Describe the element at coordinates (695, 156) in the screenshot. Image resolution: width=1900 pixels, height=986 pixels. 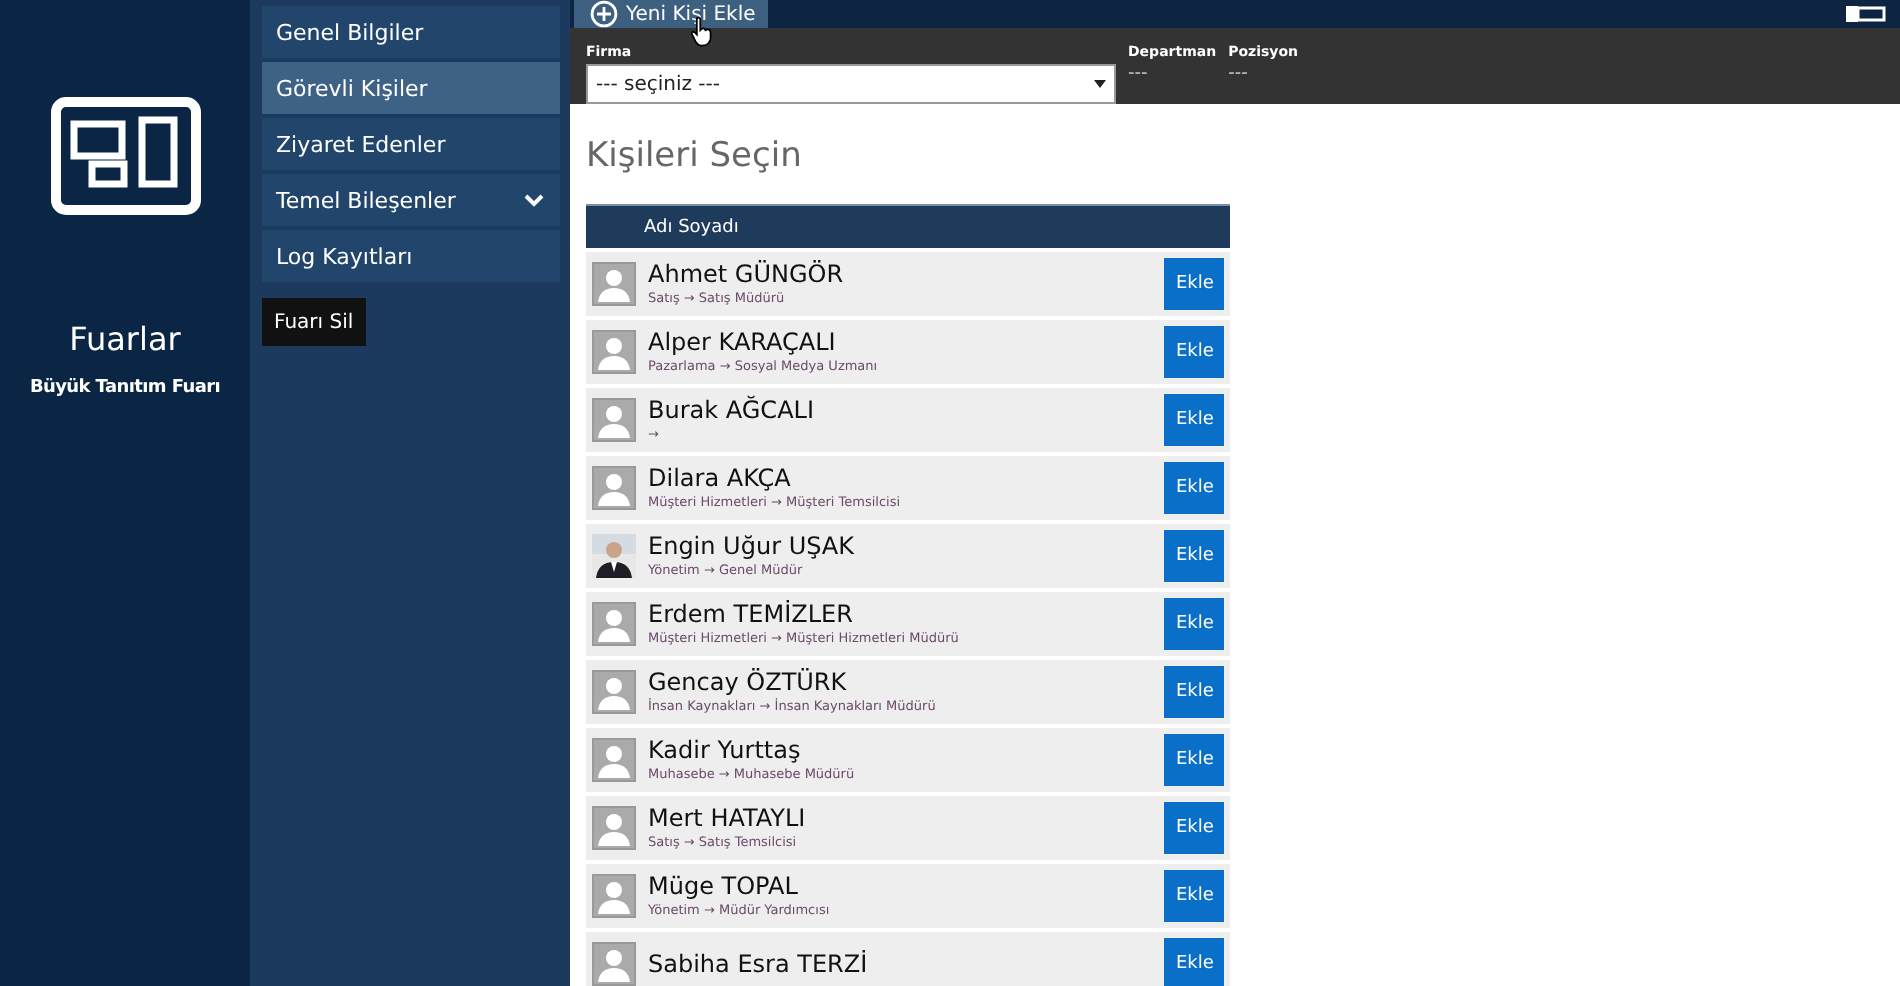
I see `page-heading: Kişileri Seçin` at that location.